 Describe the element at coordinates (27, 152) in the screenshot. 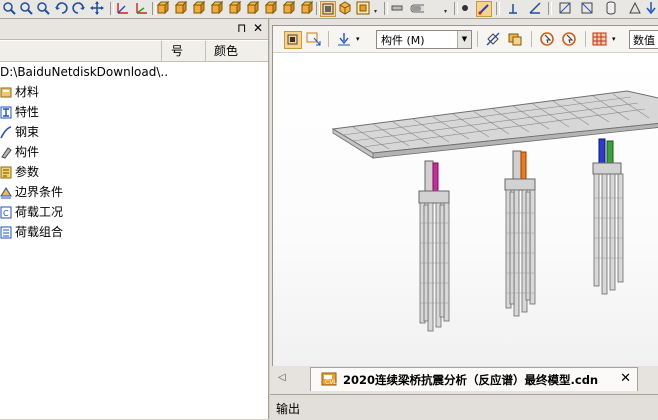

I see `tree-item-label: 构件` at that location.